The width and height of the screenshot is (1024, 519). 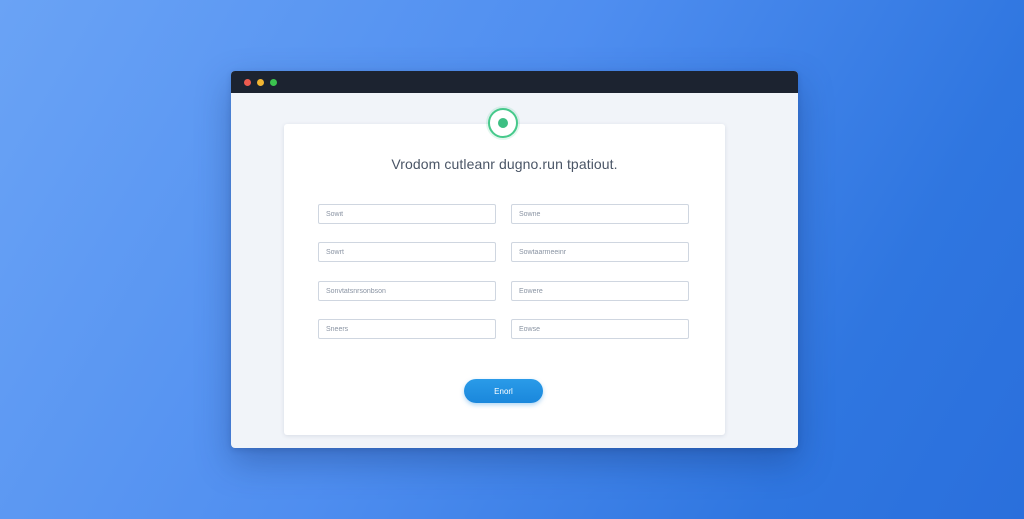 I want to click on minimize-window-icon, so click(x=260, y=82).